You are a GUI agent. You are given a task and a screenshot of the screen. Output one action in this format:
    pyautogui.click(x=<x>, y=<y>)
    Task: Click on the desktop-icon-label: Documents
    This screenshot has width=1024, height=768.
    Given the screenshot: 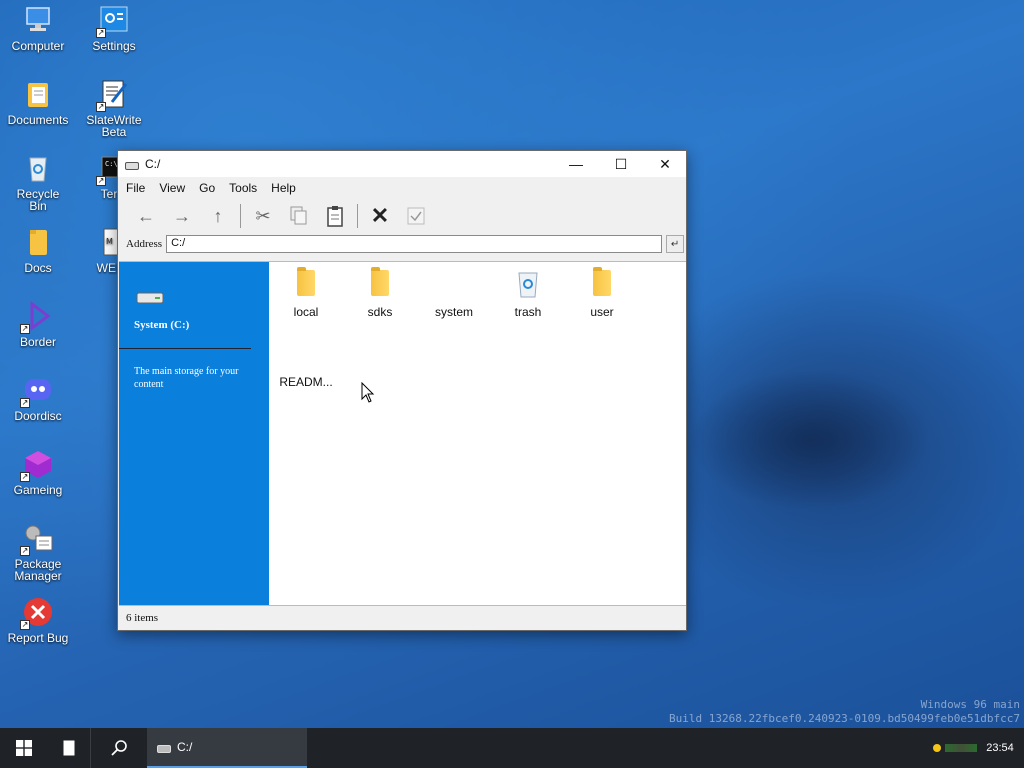 What is the action you would take?
    pyautogui.click(x=38, y=120)
    